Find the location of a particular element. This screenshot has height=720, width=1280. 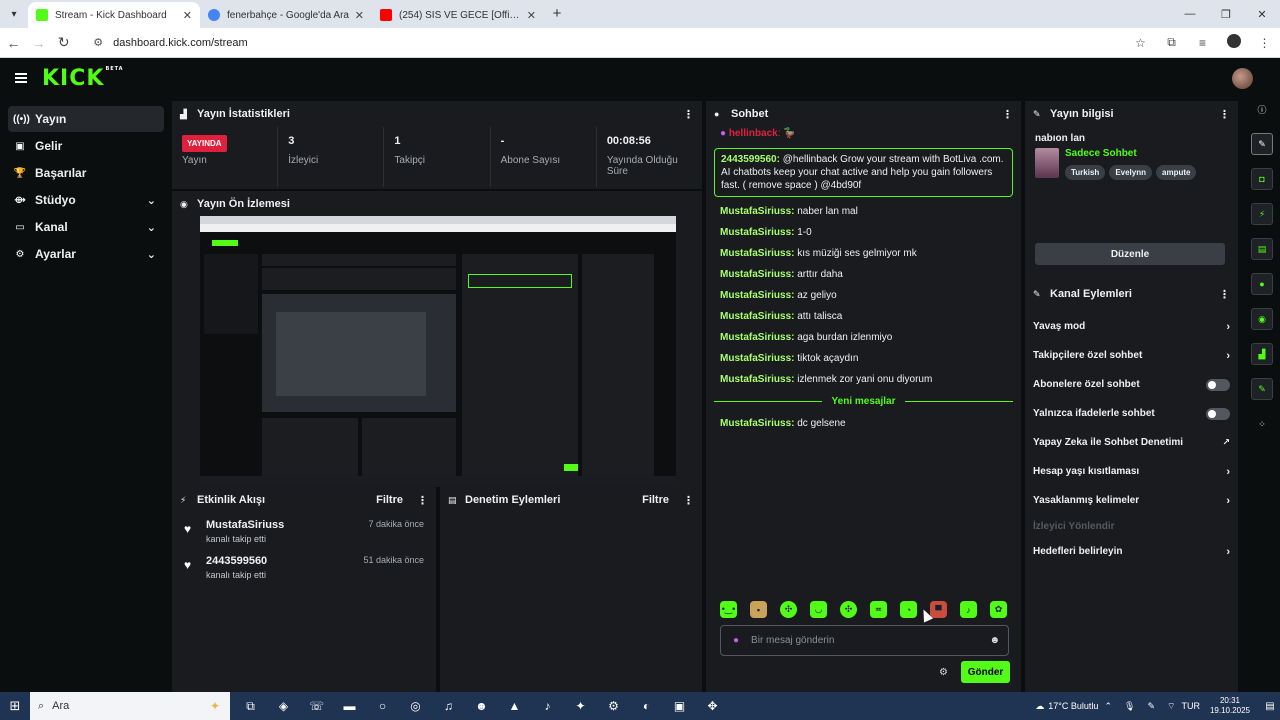

emote-icon: ◔ is located at coordinates (908, 609).